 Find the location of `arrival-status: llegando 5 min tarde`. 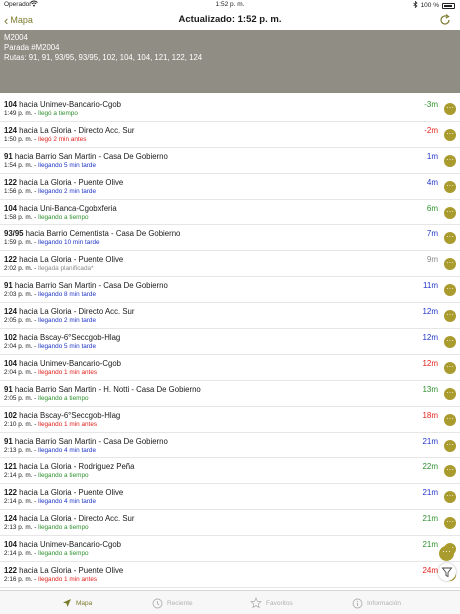

arrival-status: llegando 5 min tarde is located at coordinates (67, 165).